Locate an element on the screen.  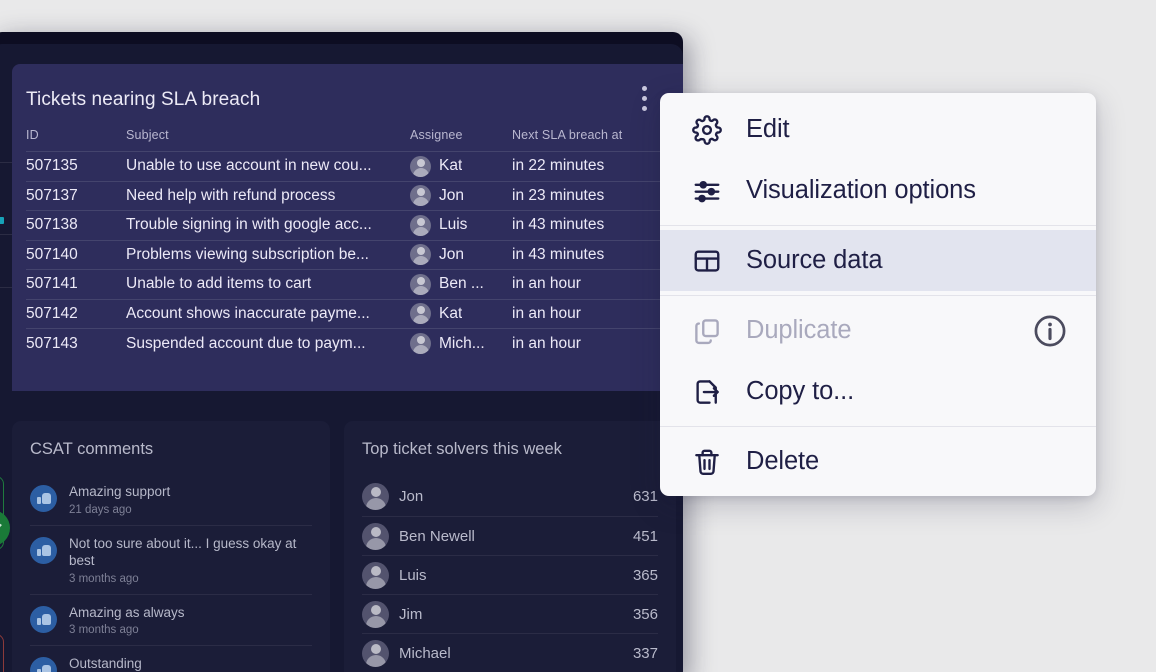
comment-timestamp: 21 days ago is located at coordinates (100, 509).